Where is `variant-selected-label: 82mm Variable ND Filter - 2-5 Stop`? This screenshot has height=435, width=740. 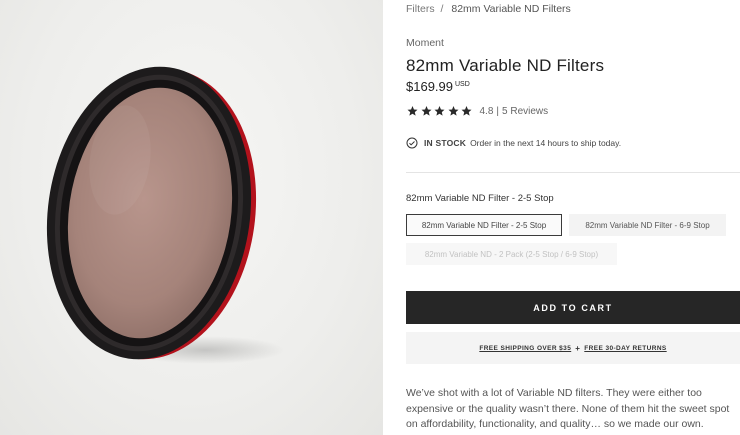
variant-selected-label: 82mm Variable ND Filter - 2-5 Stop is located at coordinates (480, 198).